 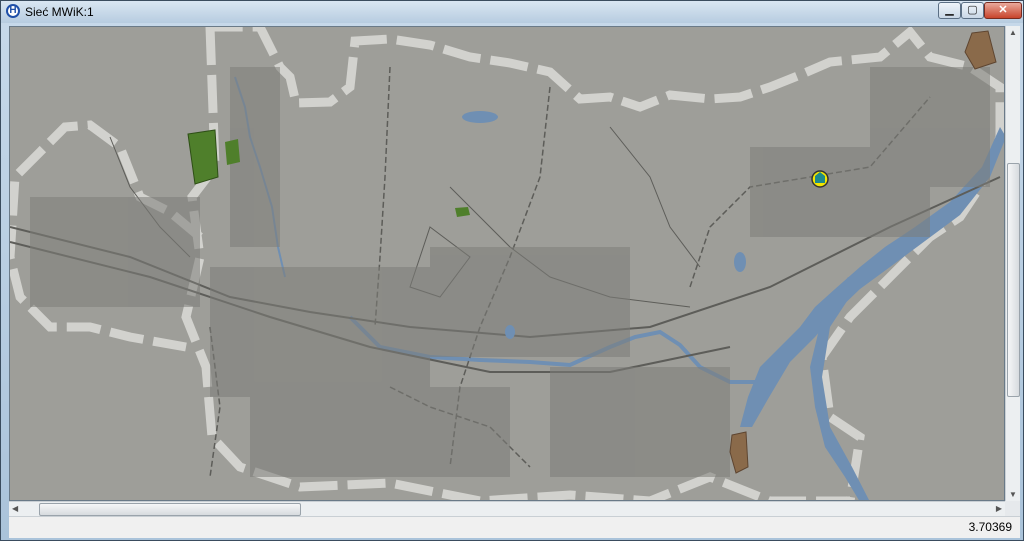 What do you see at coordinates (170, 509) in the screenshot?
I see `horizontal-scroll-thumb` at bounding box center [170, 509].